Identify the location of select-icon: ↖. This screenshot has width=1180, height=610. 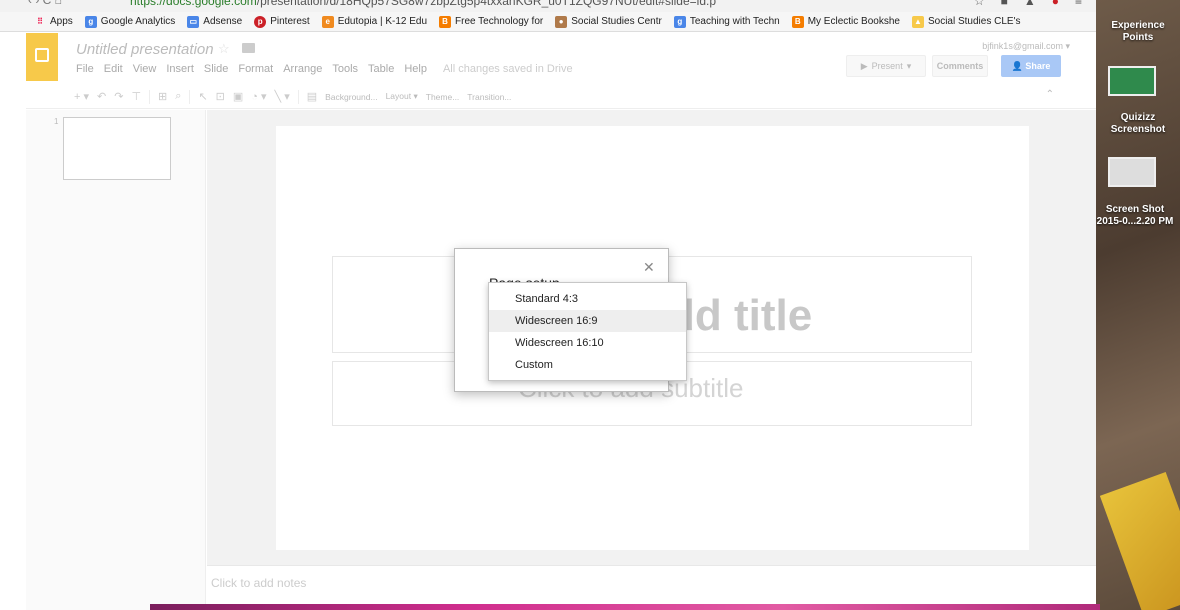
(202, 96).